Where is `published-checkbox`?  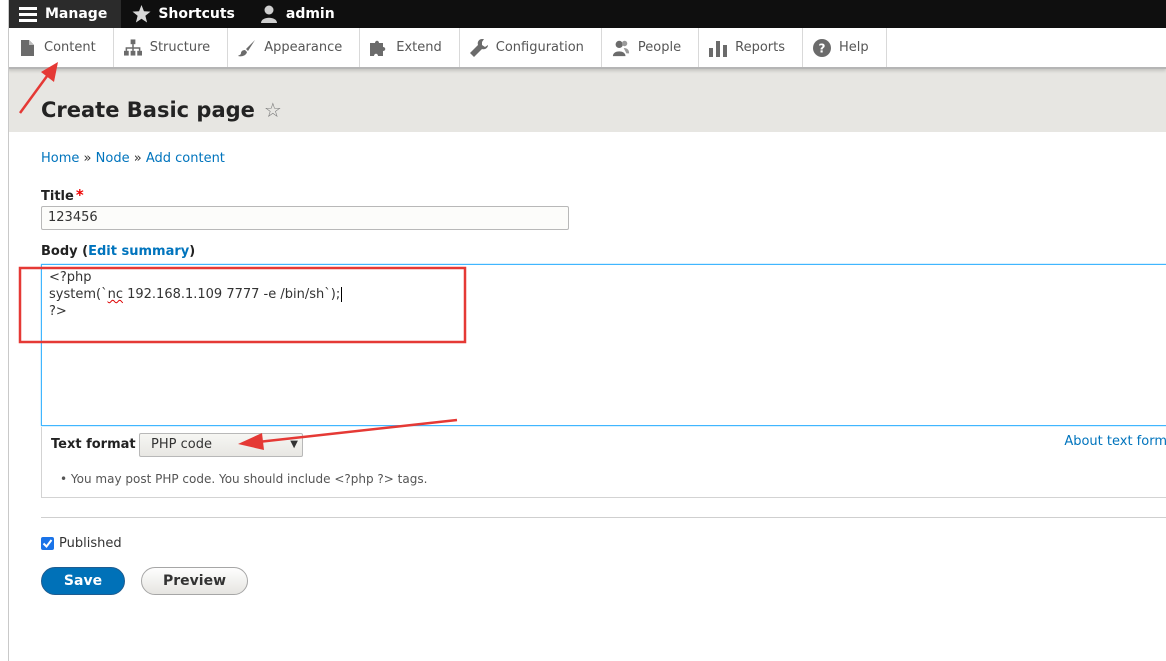
published-checkbox is located at coordinates (47, 543).